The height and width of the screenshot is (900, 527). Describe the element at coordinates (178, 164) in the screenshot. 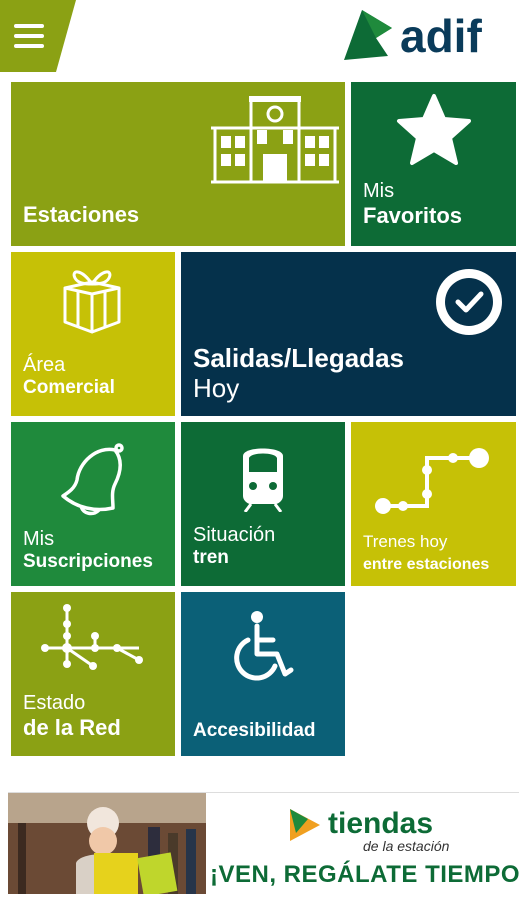

I see `tile-estaciones: Estaciones` at that location.